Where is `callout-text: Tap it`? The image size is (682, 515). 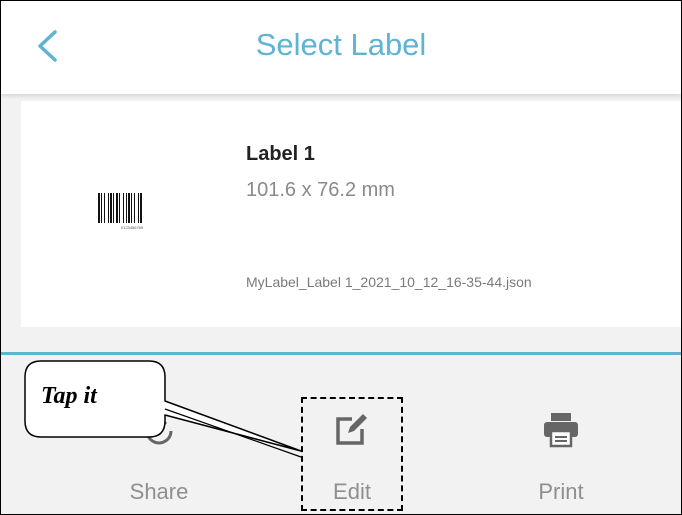
callout-text: Tap it is located at coordinates (69, 396).